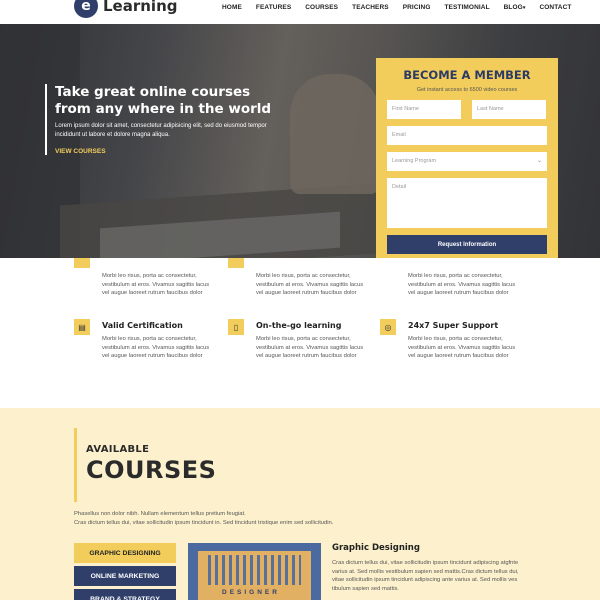 This screenshot has width=600, height=600. What do you see at coordinates (125, 553) in the screenshot?
I see `category-graphic-designing: GRAPHIC DESIGNING` at bounding box center [125, 553].